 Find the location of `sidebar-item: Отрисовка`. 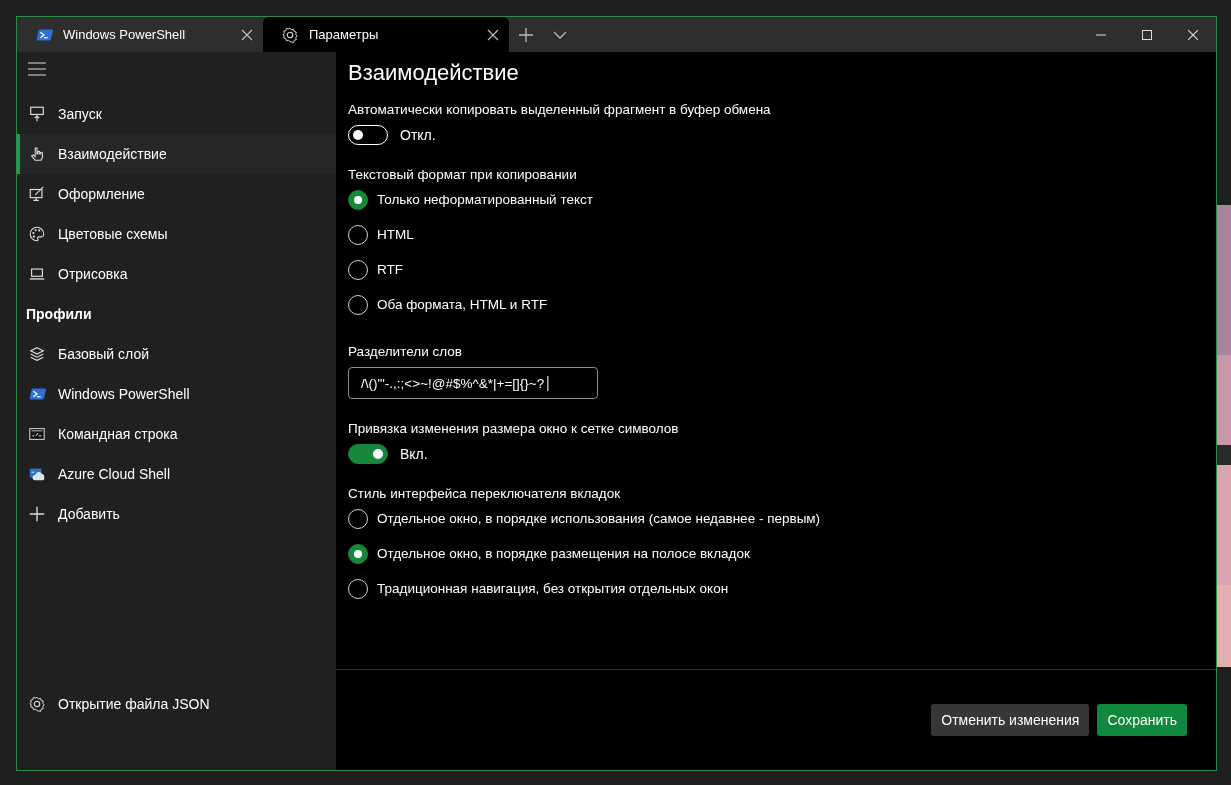

sidebar-item: Отрисовка is located at coordinates (176, 274).